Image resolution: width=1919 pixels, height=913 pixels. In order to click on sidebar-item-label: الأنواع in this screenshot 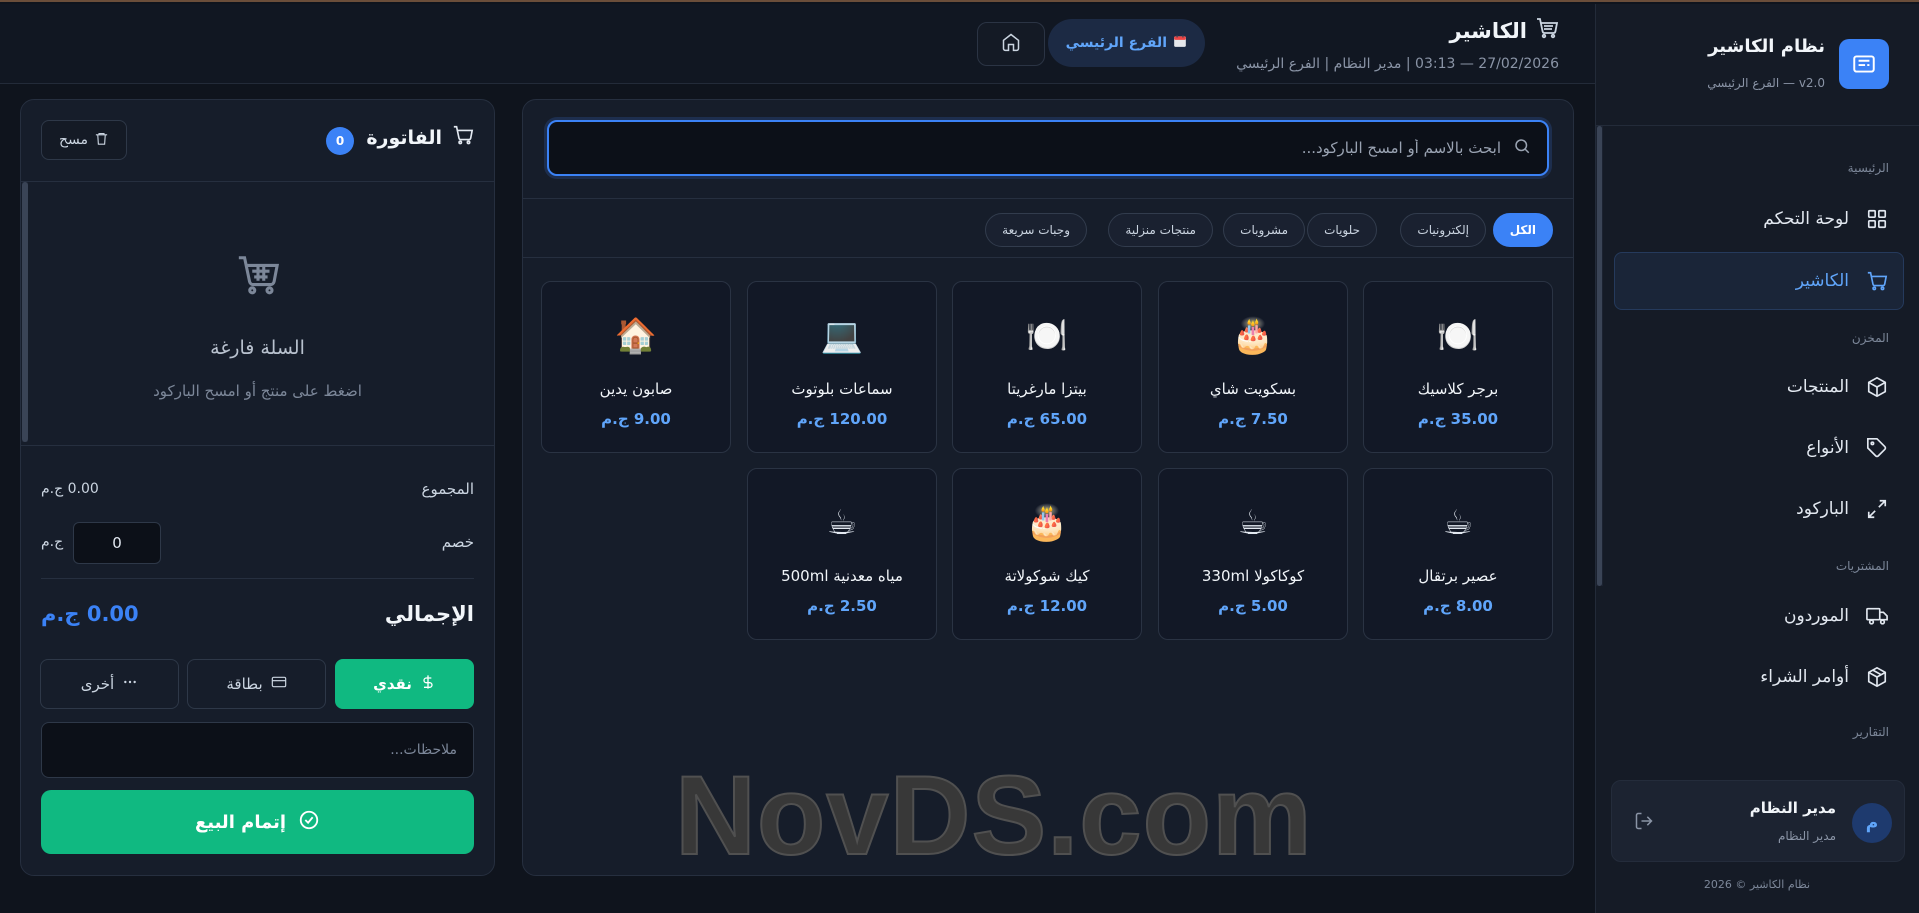, I will do `click(1827, 448)`.